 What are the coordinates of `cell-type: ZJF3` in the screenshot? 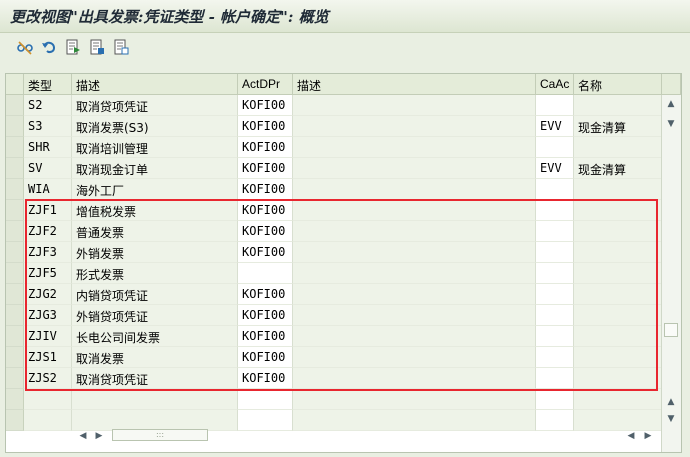 It's located at (48, 252).